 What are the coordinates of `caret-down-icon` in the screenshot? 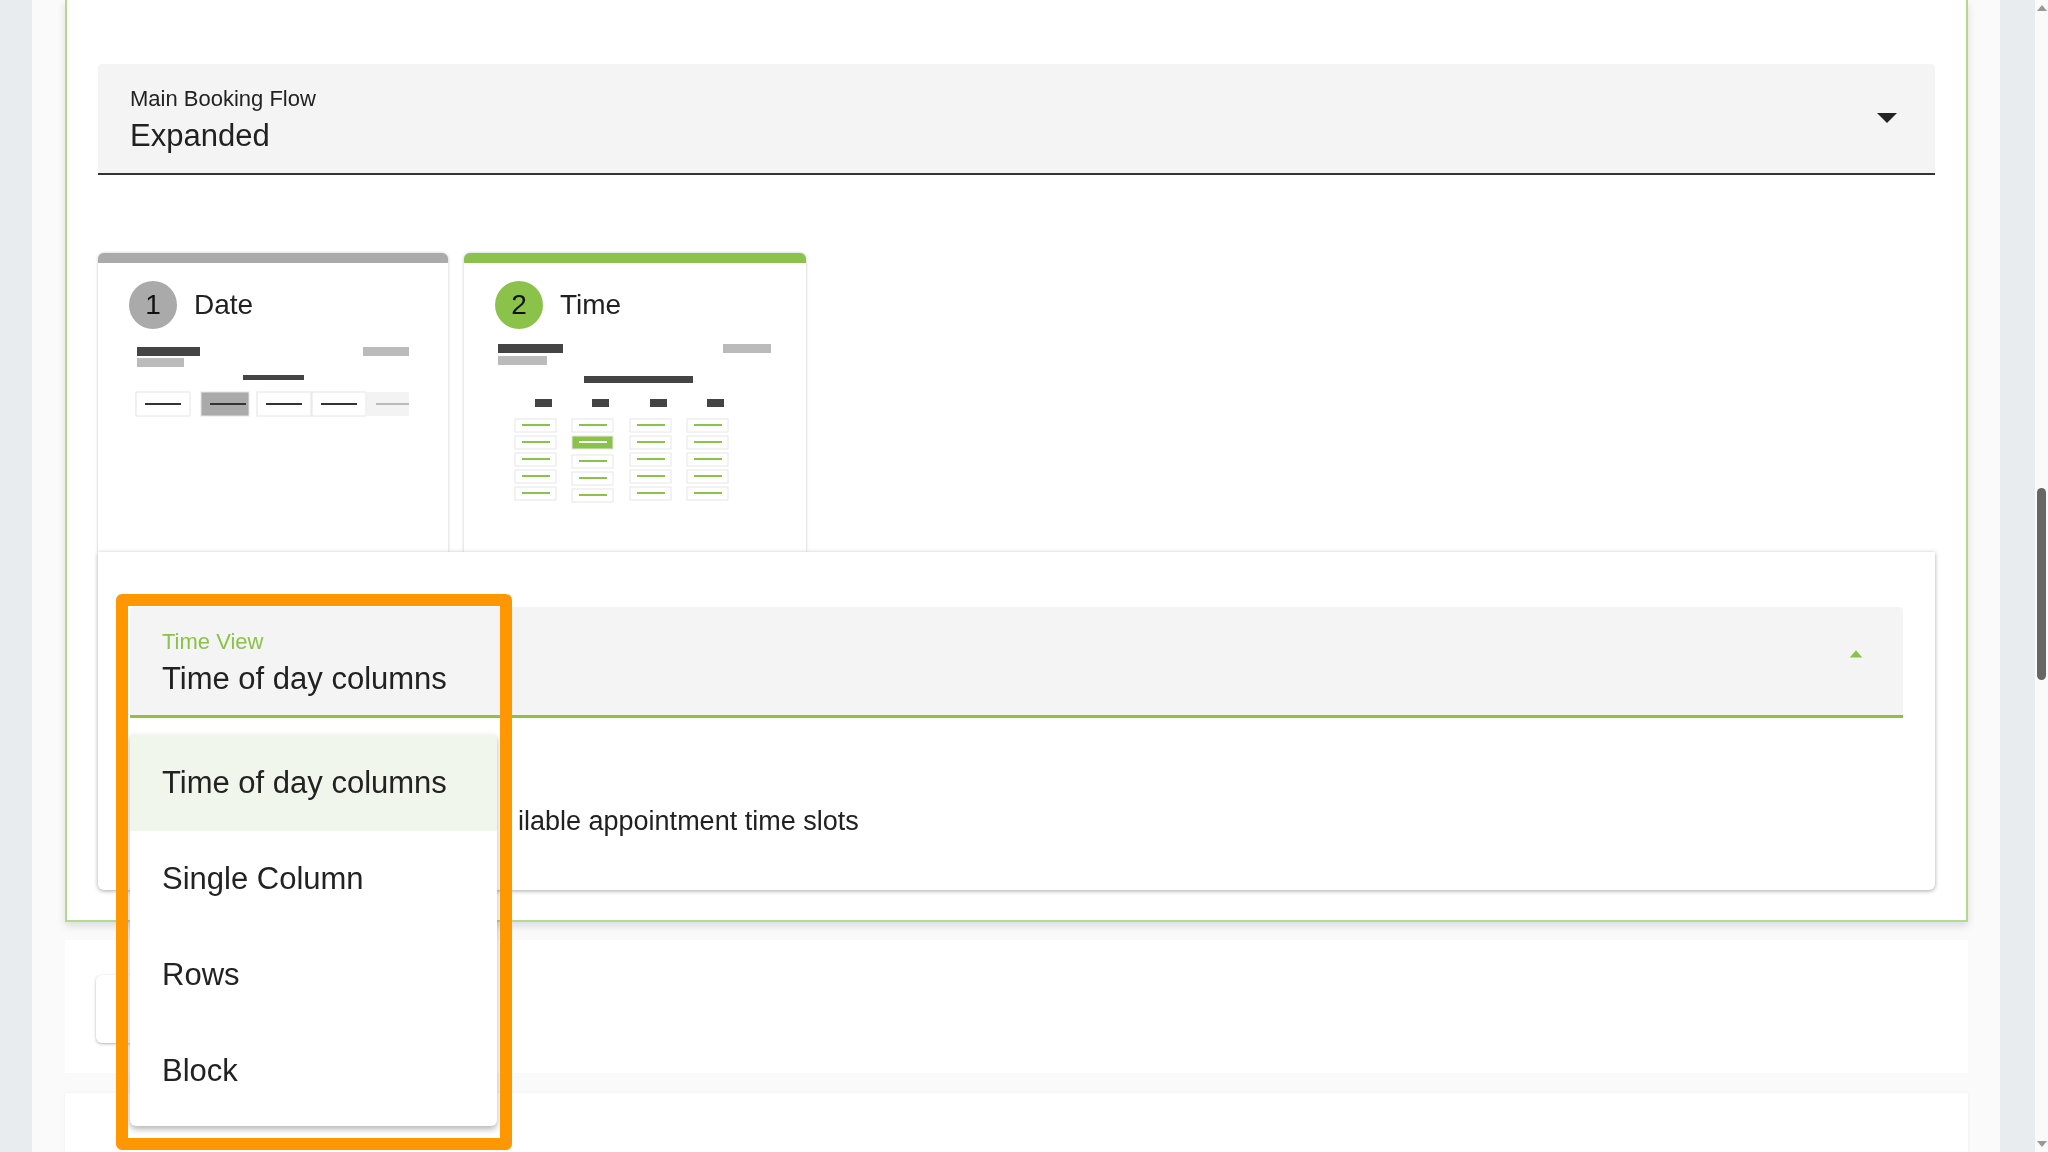 It's located at (1887, 118).